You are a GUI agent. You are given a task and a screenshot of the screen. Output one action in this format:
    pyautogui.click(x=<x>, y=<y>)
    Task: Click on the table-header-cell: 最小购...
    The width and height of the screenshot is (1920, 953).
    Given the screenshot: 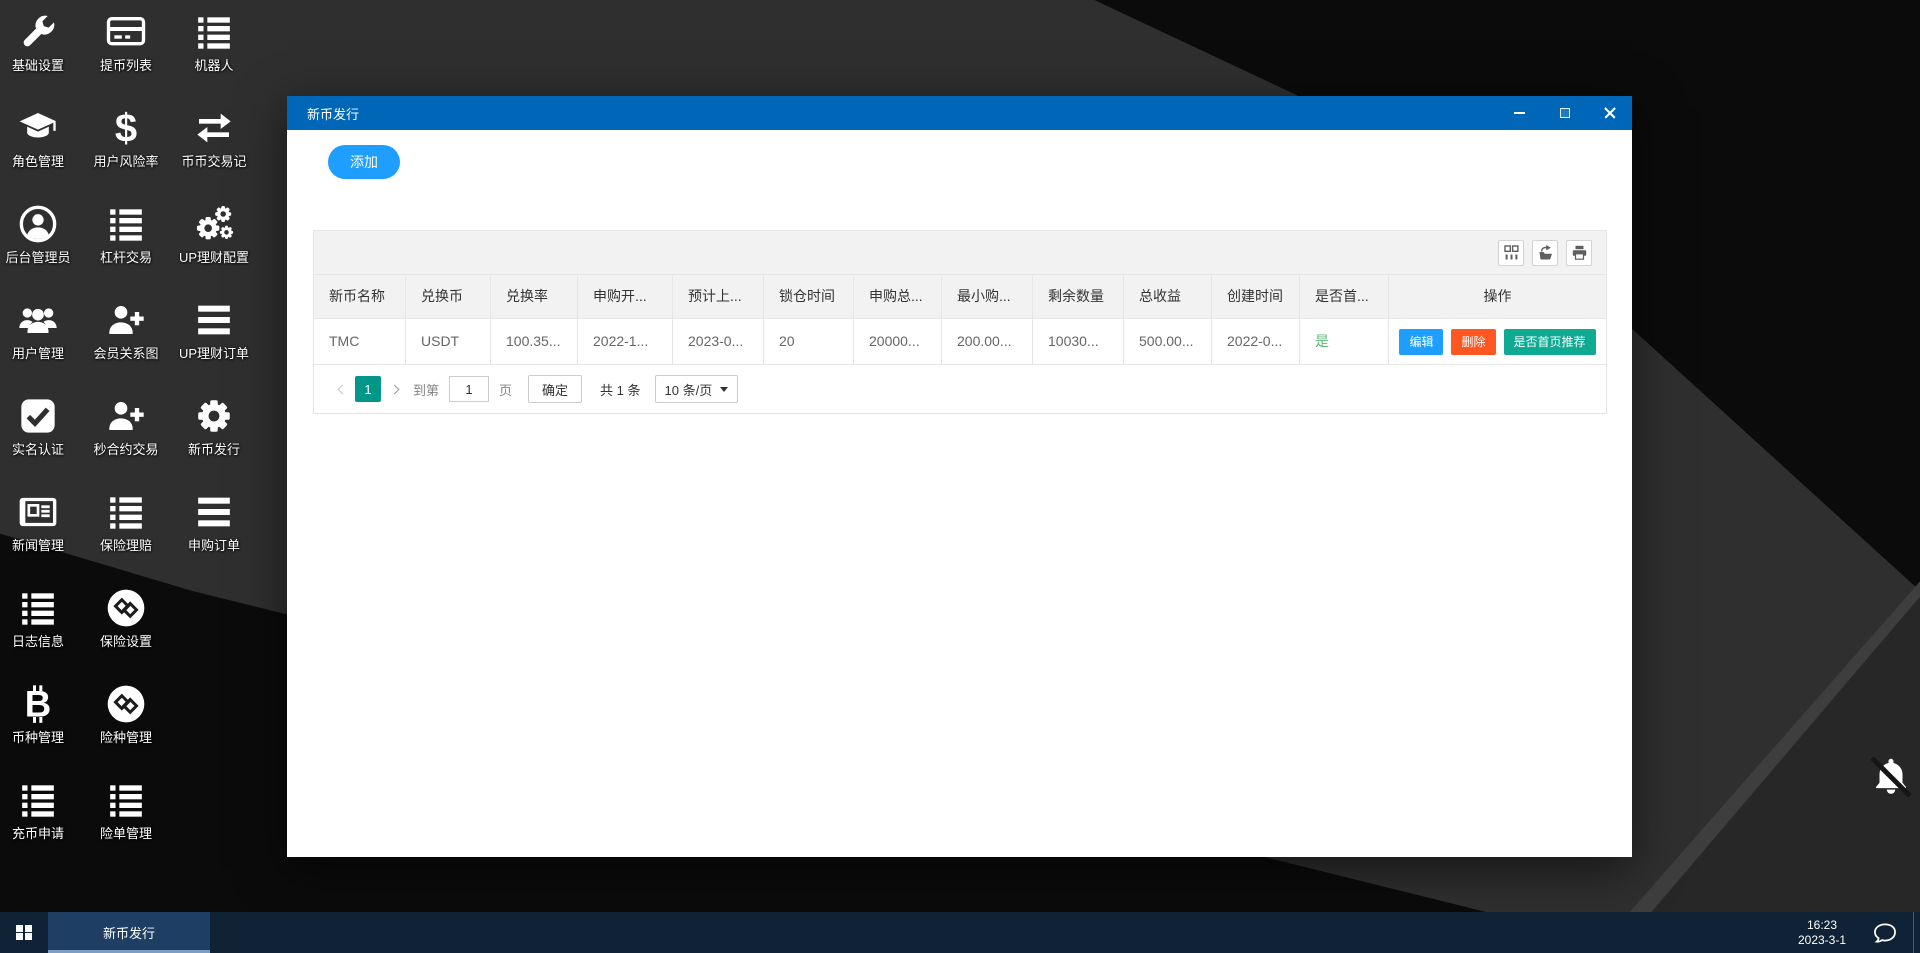 What is the action you would take?
    pyautogui.click(x=987, y=296)
    